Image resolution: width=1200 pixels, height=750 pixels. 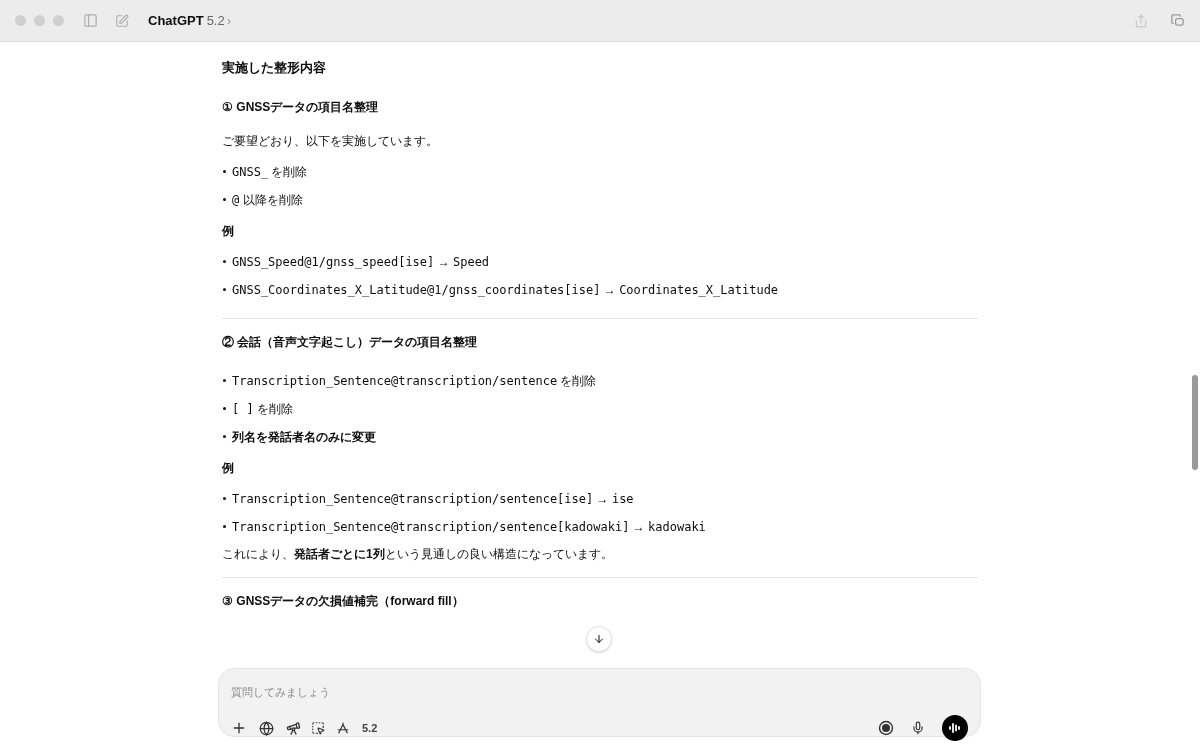 I want to click on list-item-text: GNSS_ を削除, so click(x=270, y=172).